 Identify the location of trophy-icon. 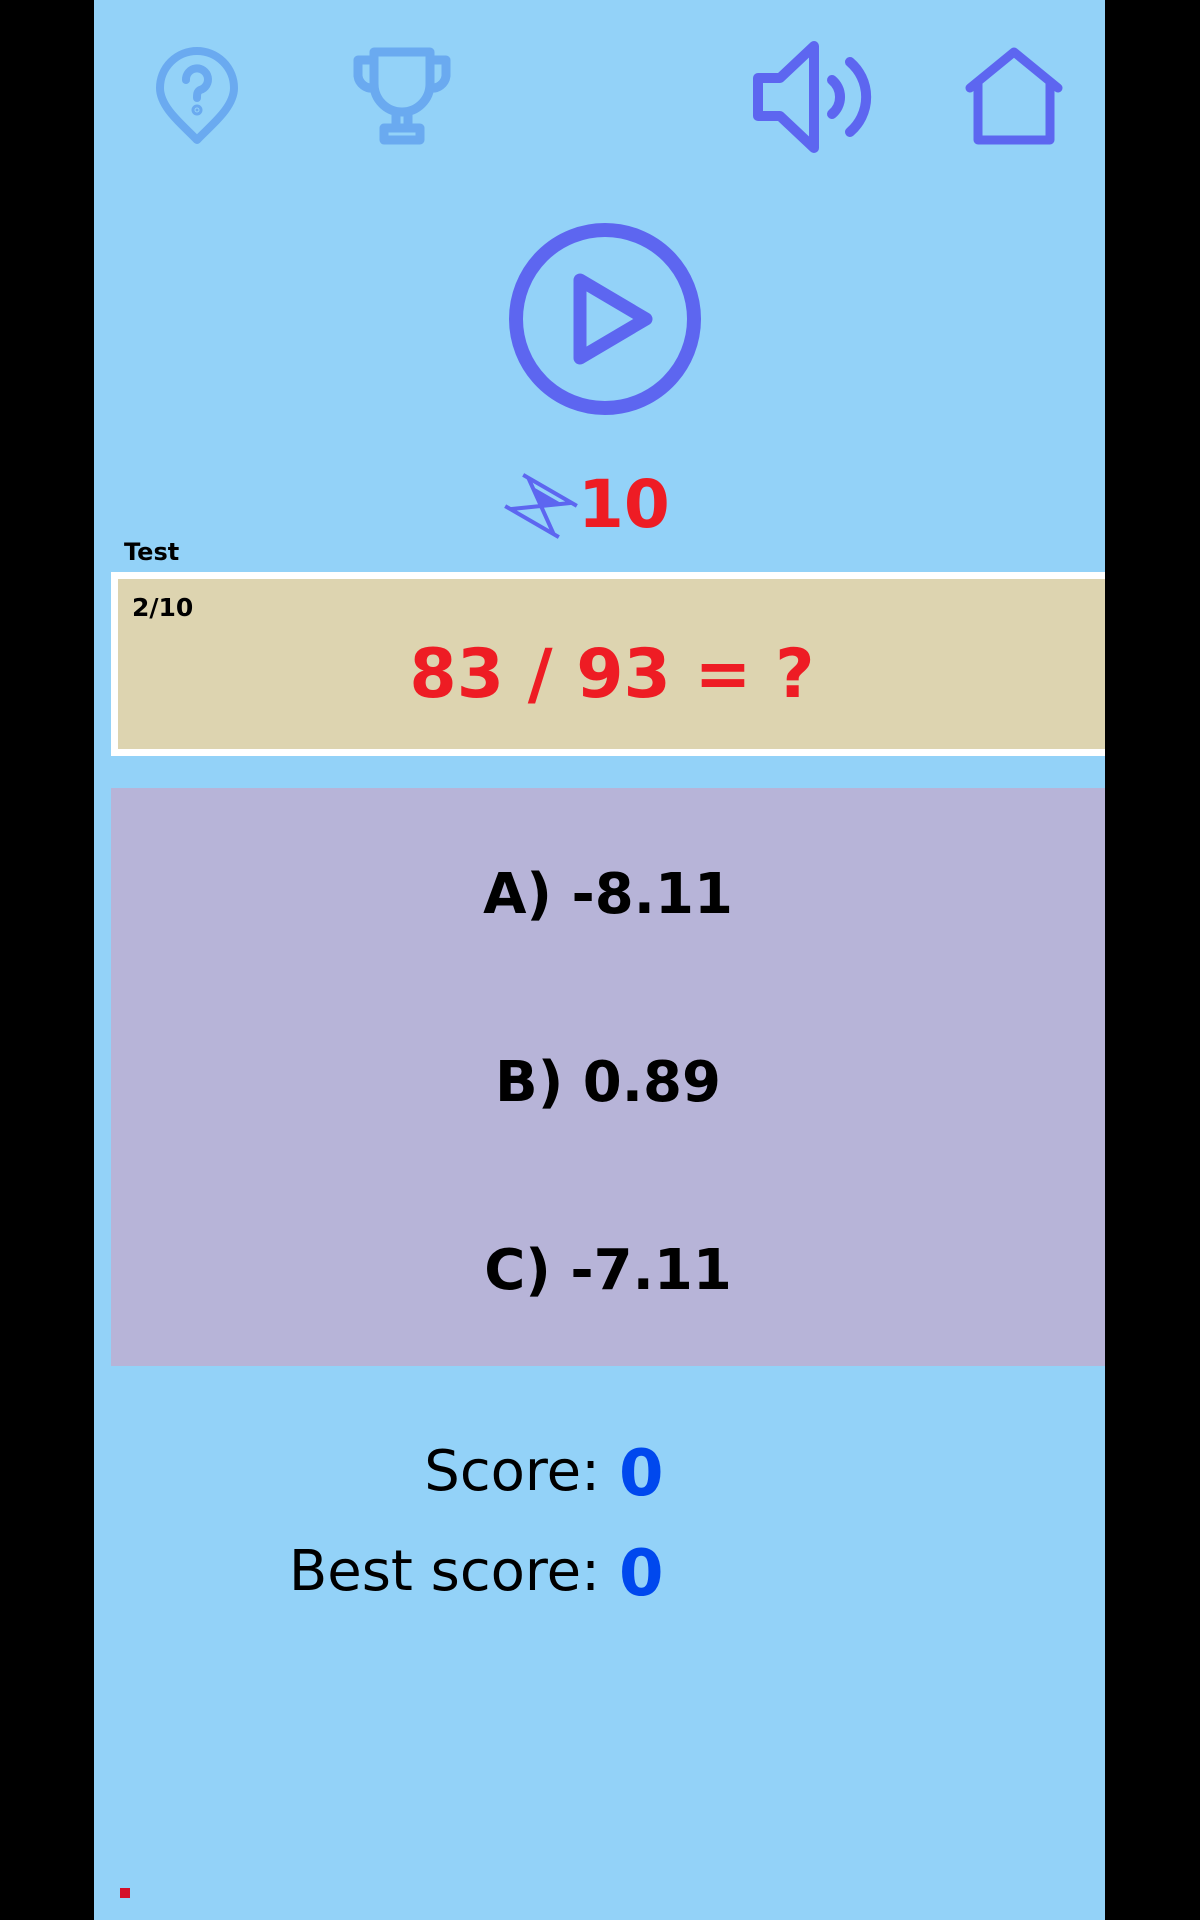
(402, 96).